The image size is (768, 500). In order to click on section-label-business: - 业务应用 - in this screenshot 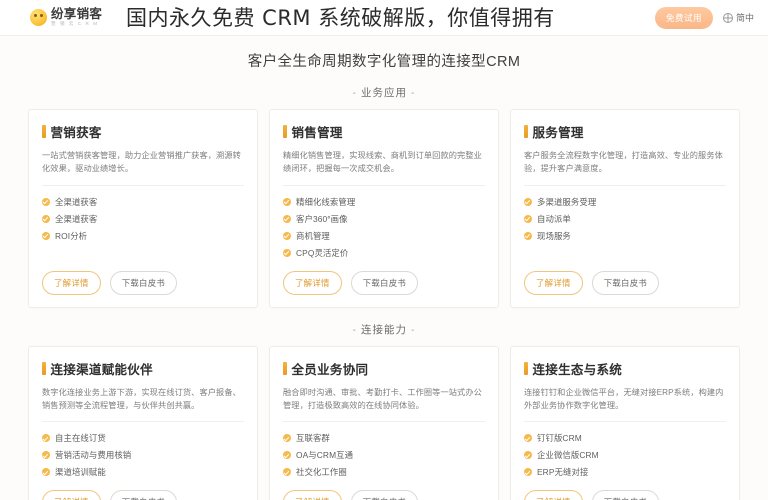, I will do `click(384, 92)`.